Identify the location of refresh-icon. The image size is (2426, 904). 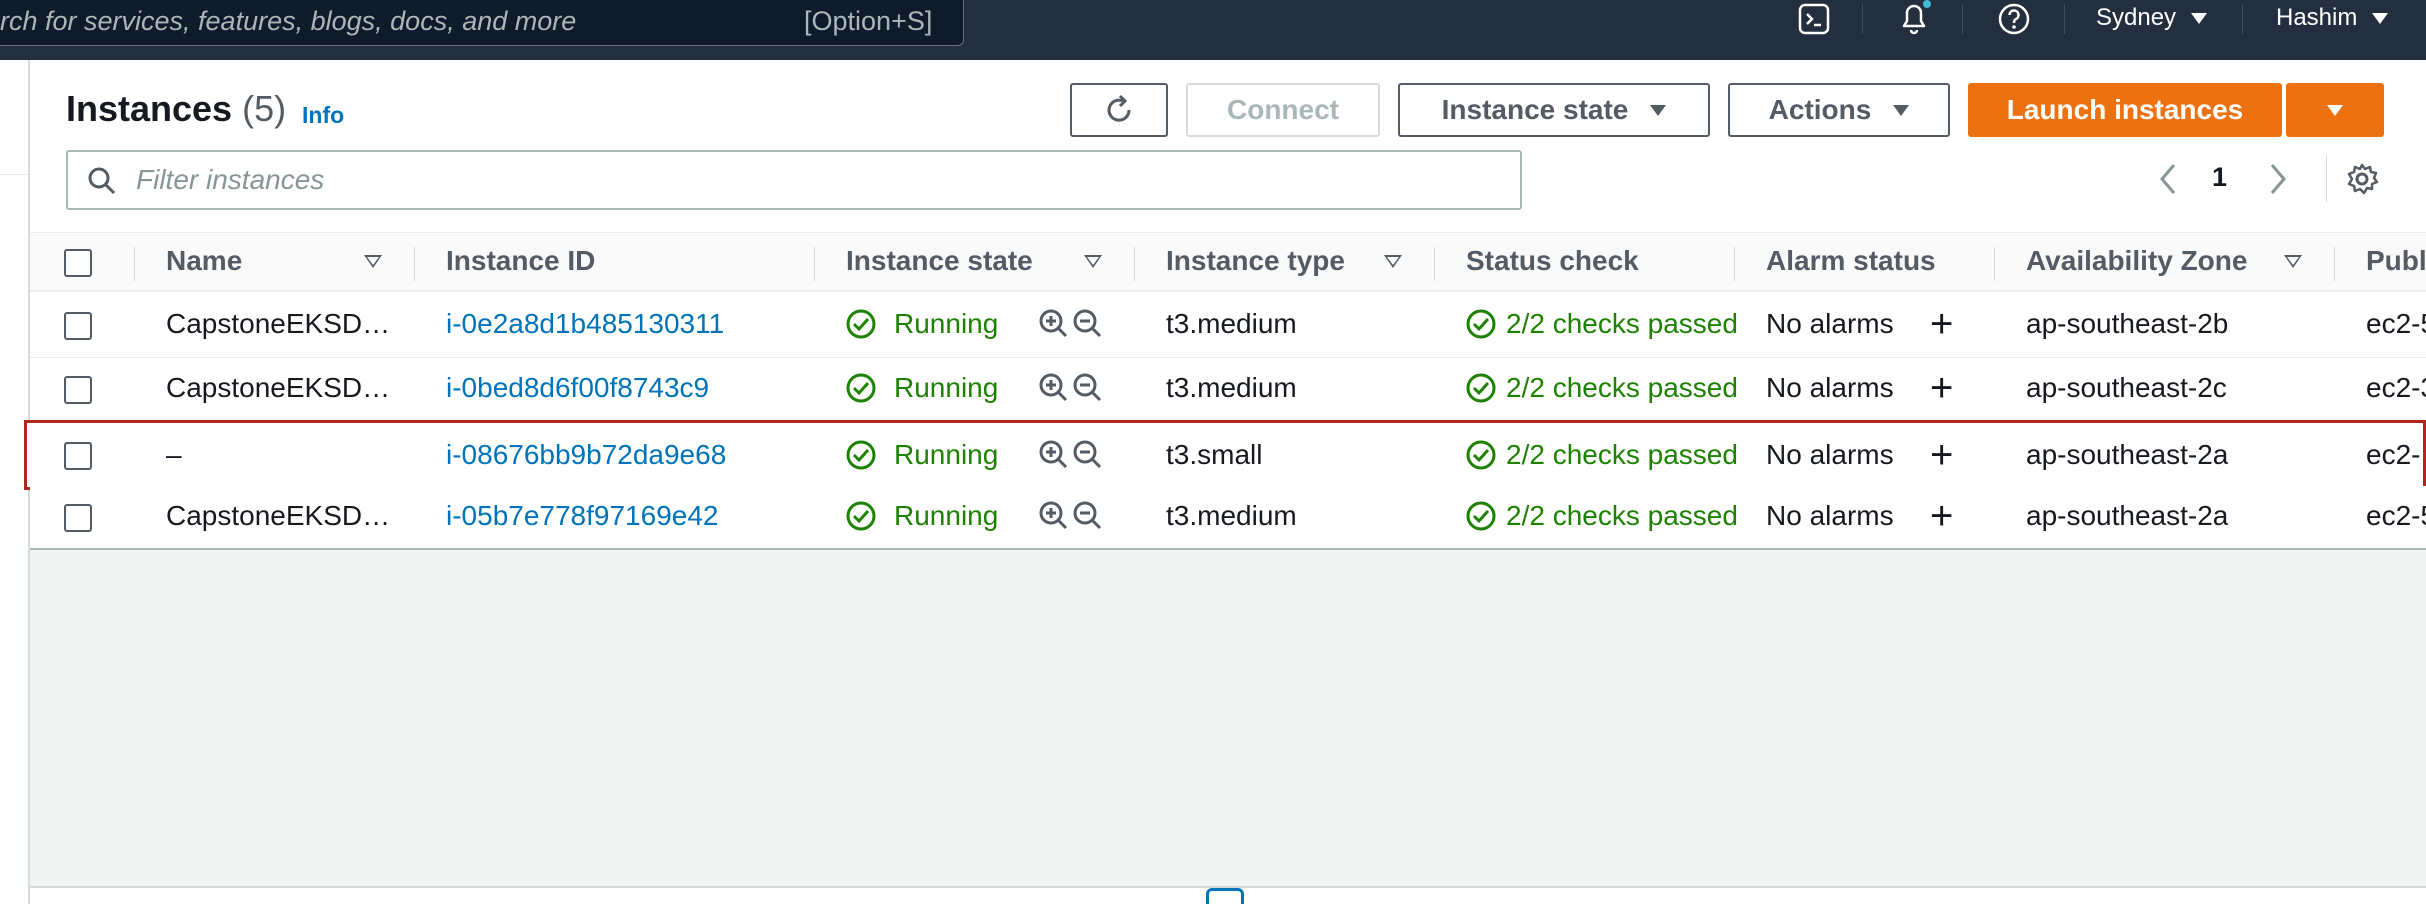
(1119, 108).